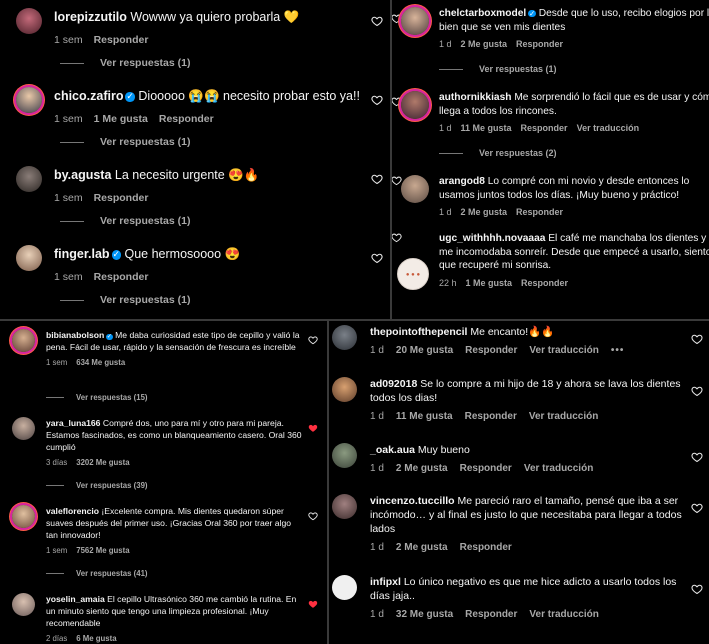 The height and width of the screenshot is (644, 709). Describe the element at coordinates (97, 573) in the screenshot. I see `view-replies-button: Ver respuestas (41)` at that location.